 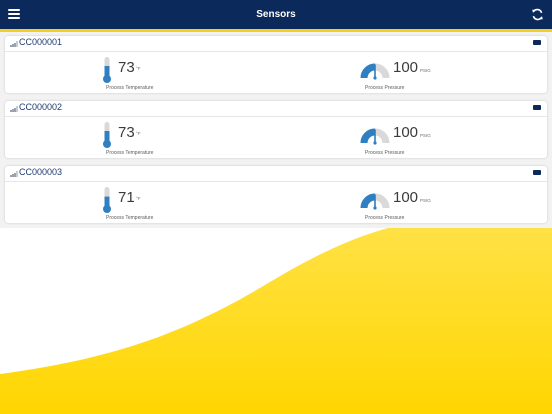 What do you see at coordinates (41, 42) in the screenshot?
I see `sensor-id: CC000001` at bounding box center [41, 42].